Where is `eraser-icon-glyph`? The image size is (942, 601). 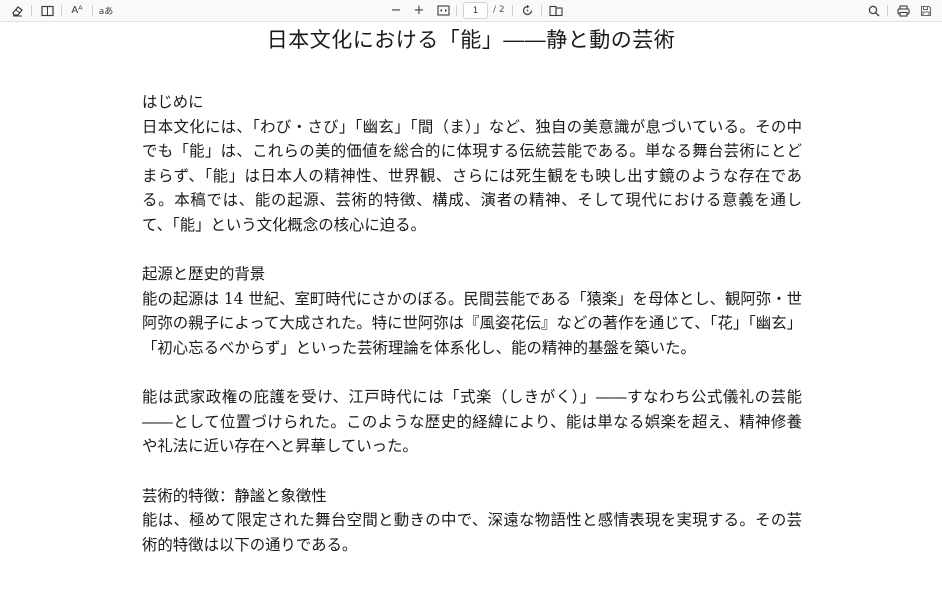 eraser-icon-glyph is located at coordinates (17, 11).